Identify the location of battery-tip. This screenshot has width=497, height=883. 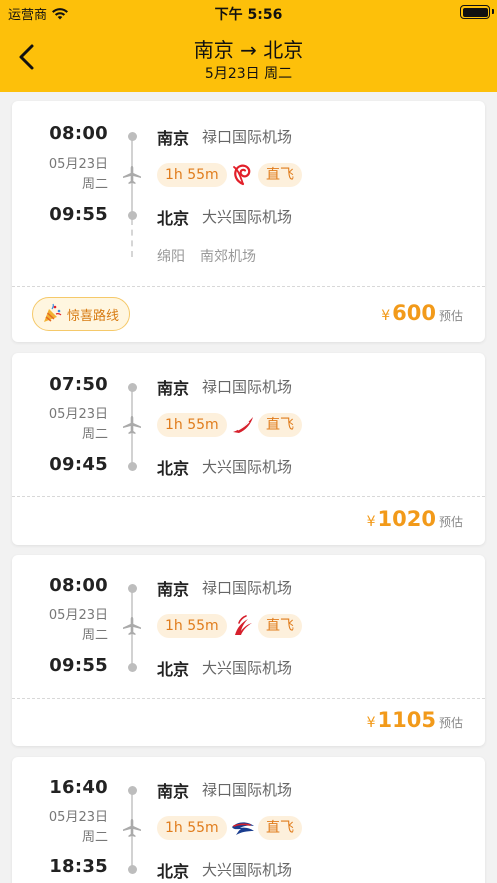
(493, 11).